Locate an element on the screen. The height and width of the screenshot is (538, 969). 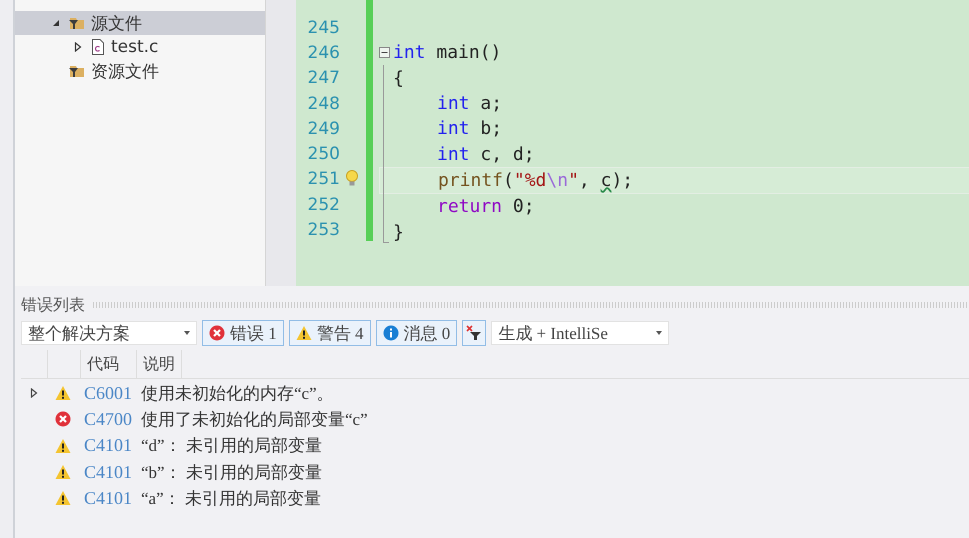
line-number: 252 is located at coordinates (323, 204).